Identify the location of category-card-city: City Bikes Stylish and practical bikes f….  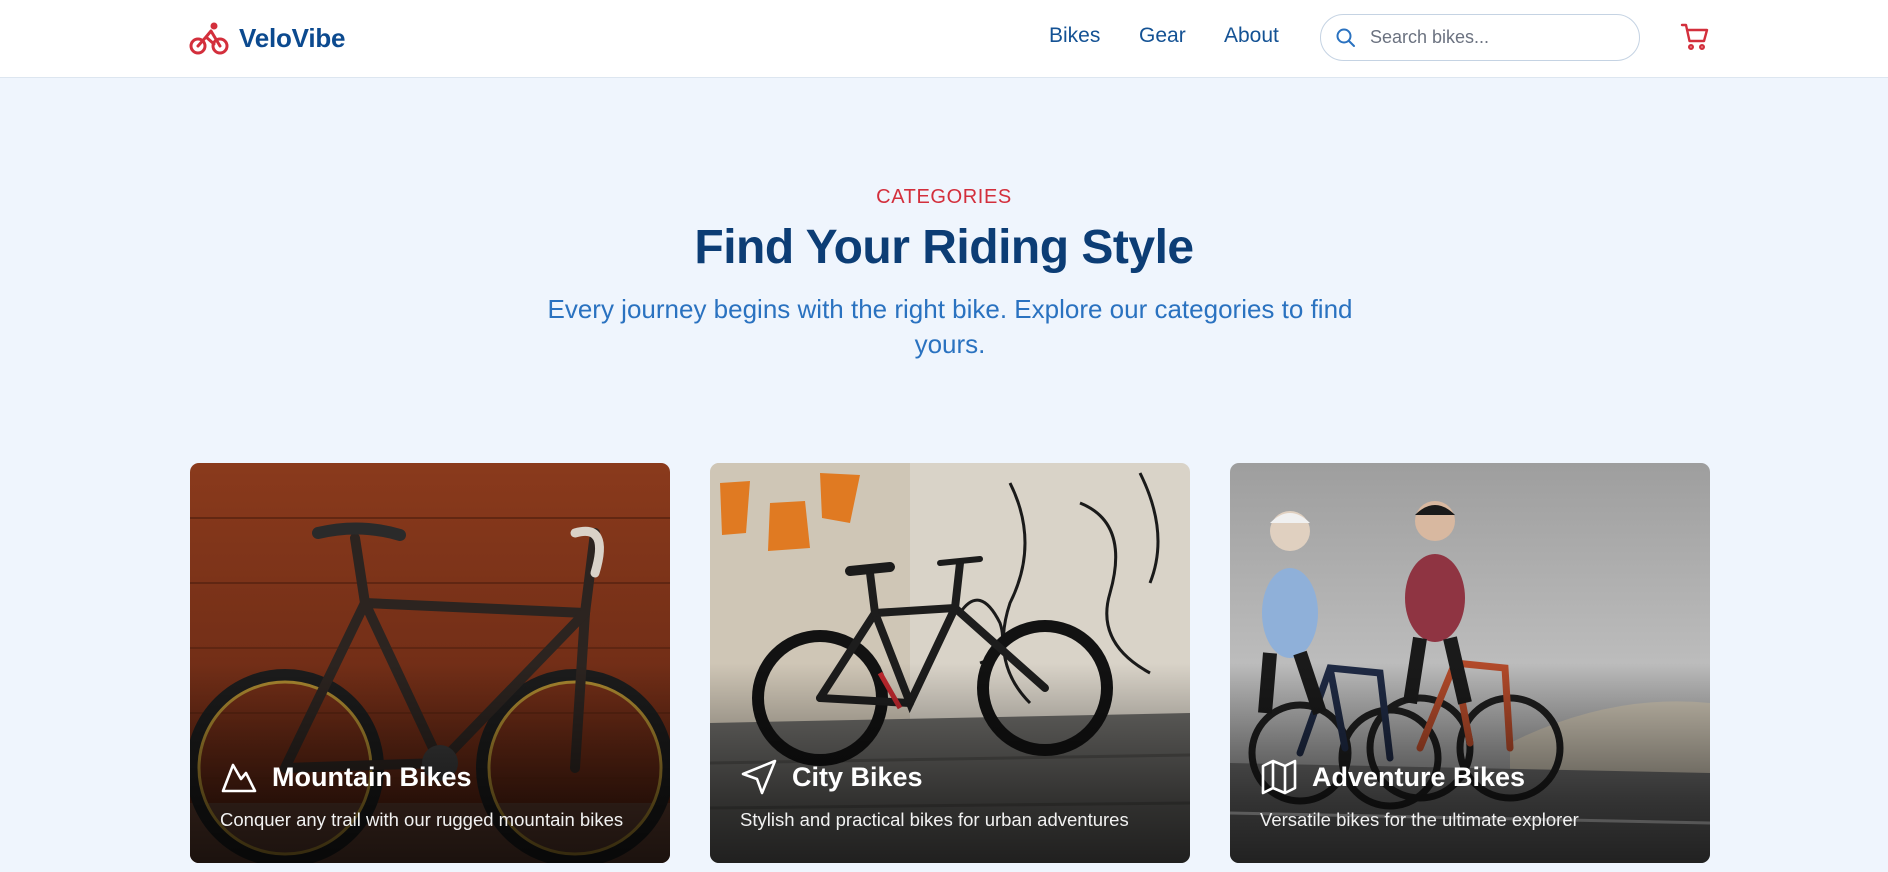
(950, 663).